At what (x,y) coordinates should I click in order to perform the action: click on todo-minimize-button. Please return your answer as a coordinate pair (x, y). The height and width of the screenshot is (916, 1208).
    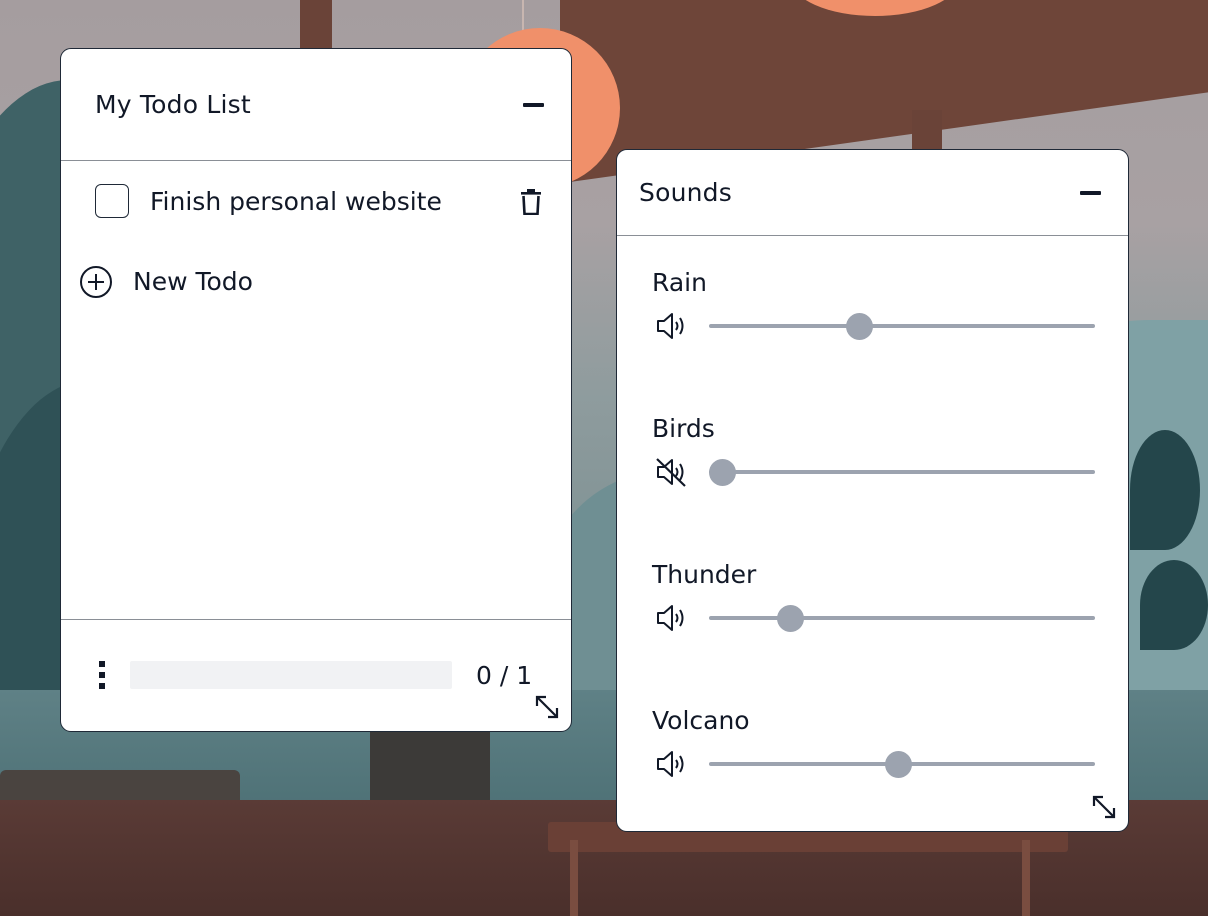
    Looking at the image, I should click on (533, 105).